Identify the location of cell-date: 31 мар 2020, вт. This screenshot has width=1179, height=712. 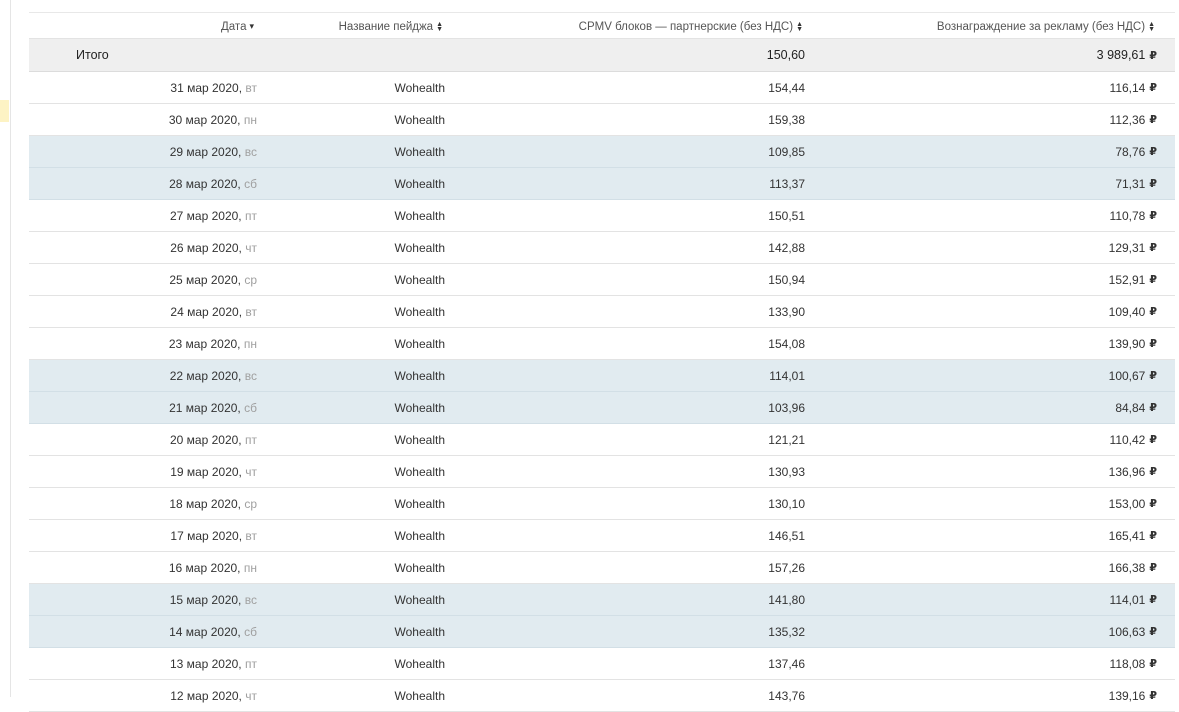
(143, 87).